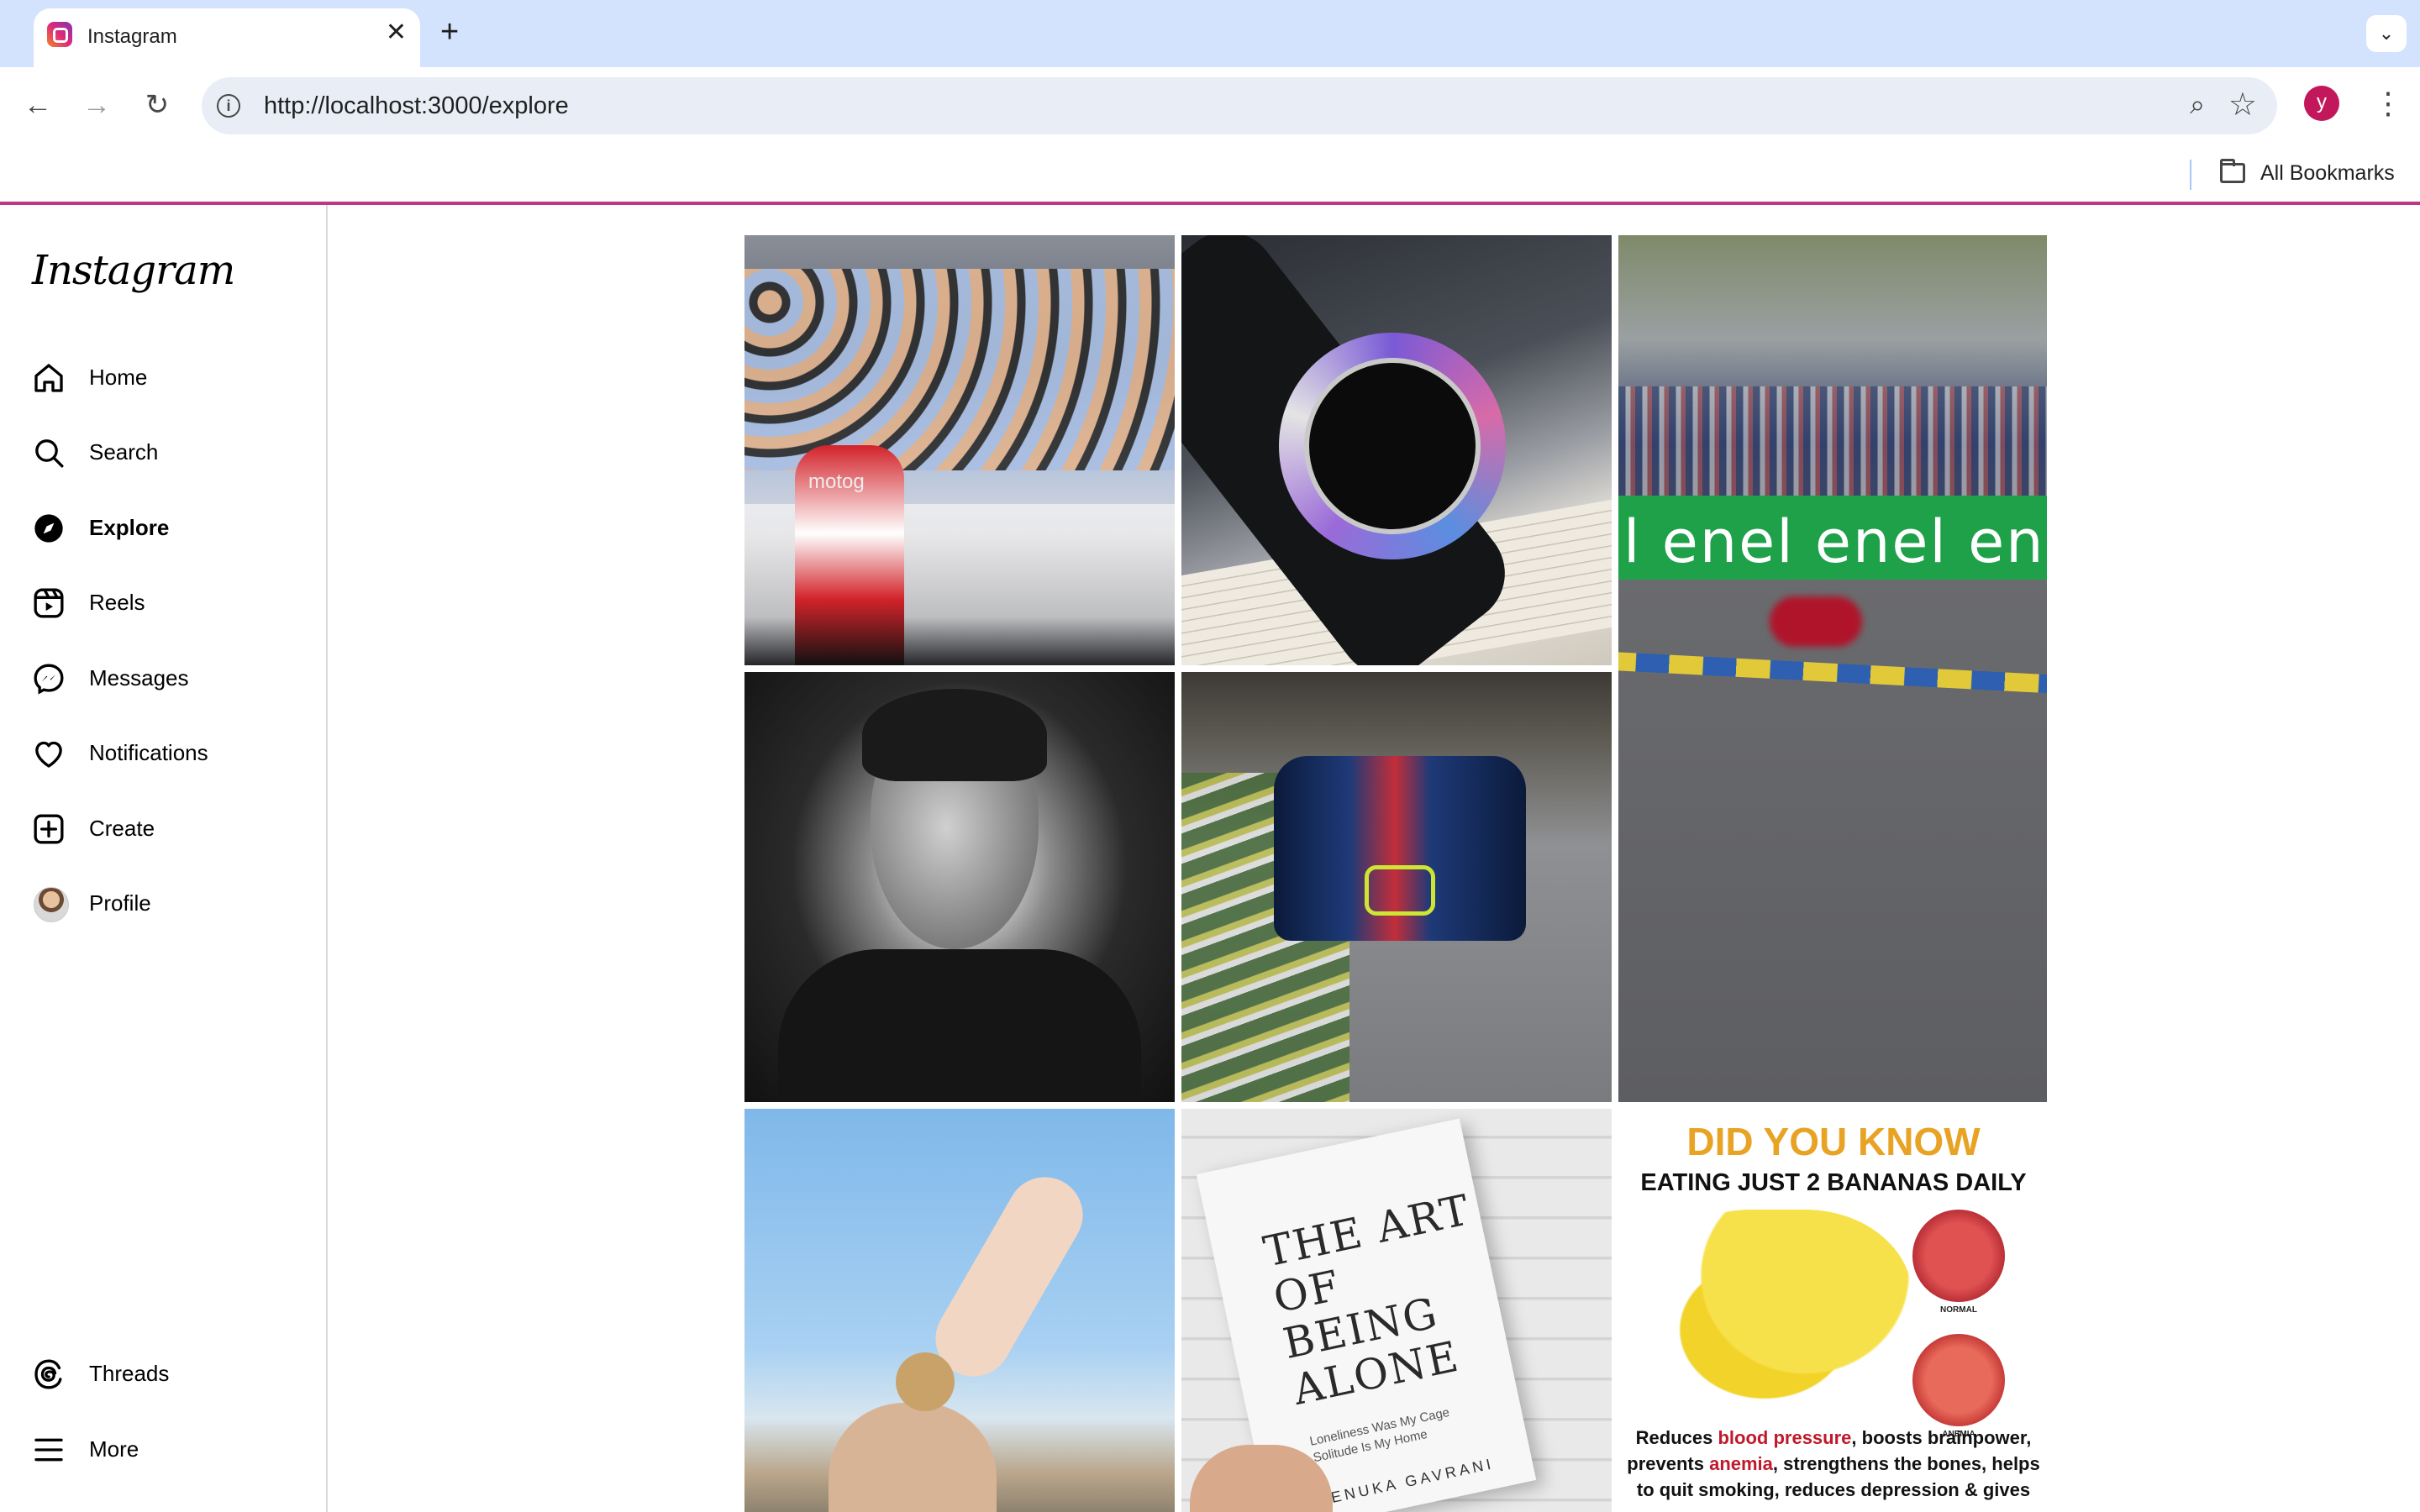 Image resolution: width=2420 pixels, height=1512 pixels. I want to click on hamburger-icon, so click(49, 1450).